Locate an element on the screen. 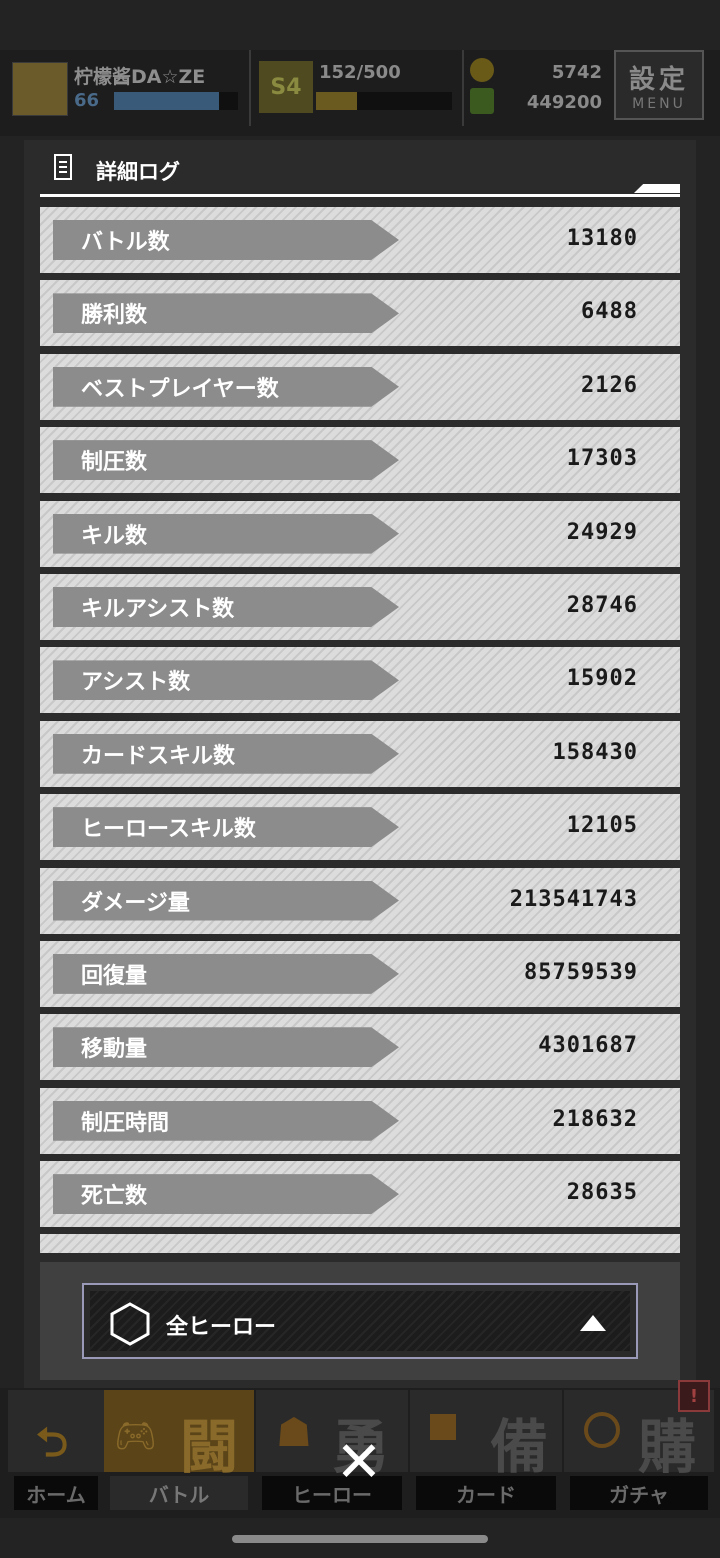  stat-row: ヒーロースキル数 12105 is located at coordinates (360, 827).